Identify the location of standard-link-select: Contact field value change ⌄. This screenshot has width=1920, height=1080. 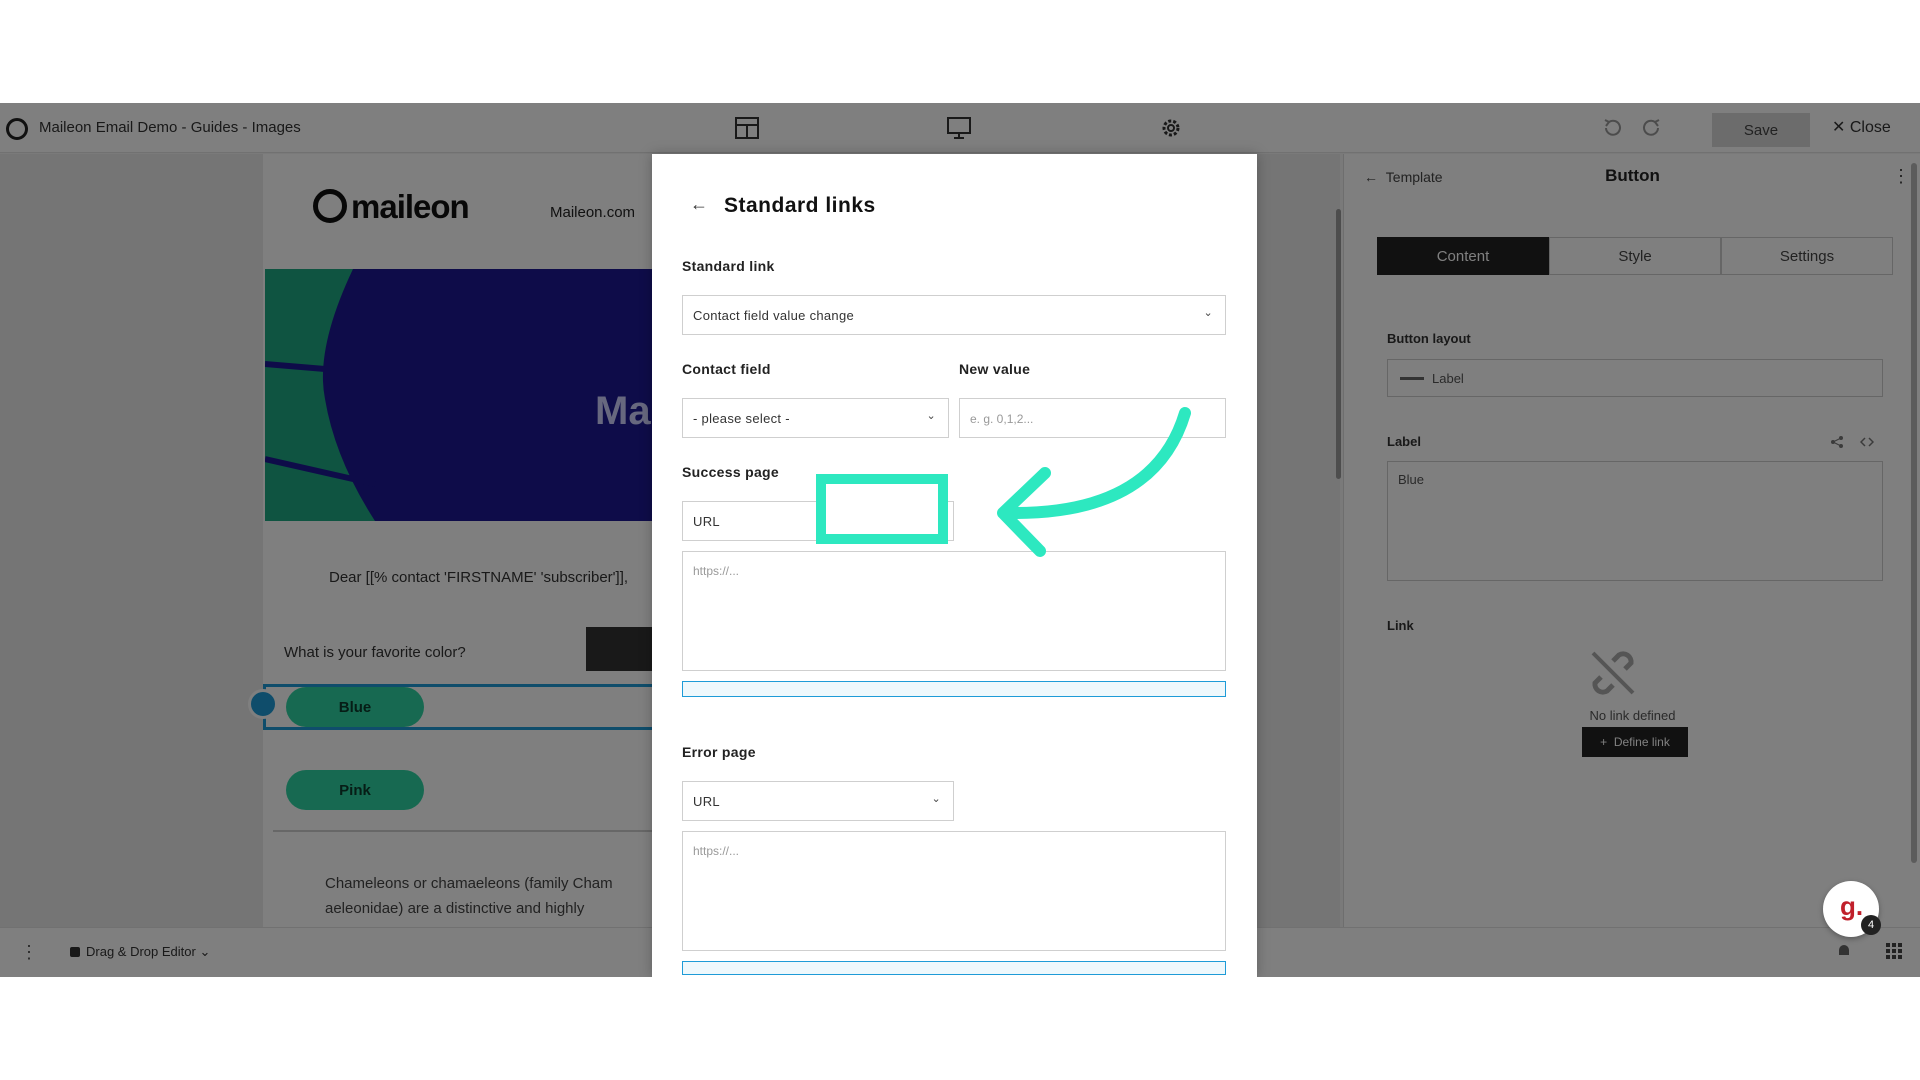
(954, 315).